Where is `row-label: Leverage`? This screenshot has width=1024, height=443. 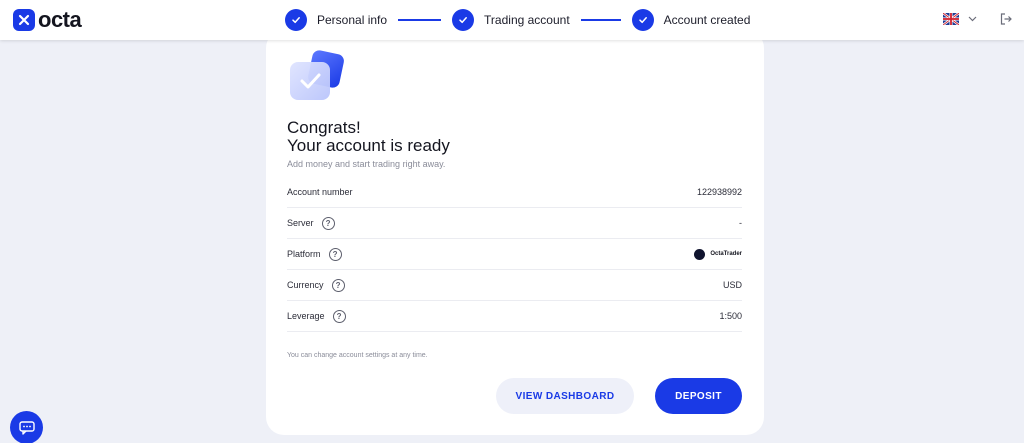 row-label: Leverage is located at coordinates (306, 316).